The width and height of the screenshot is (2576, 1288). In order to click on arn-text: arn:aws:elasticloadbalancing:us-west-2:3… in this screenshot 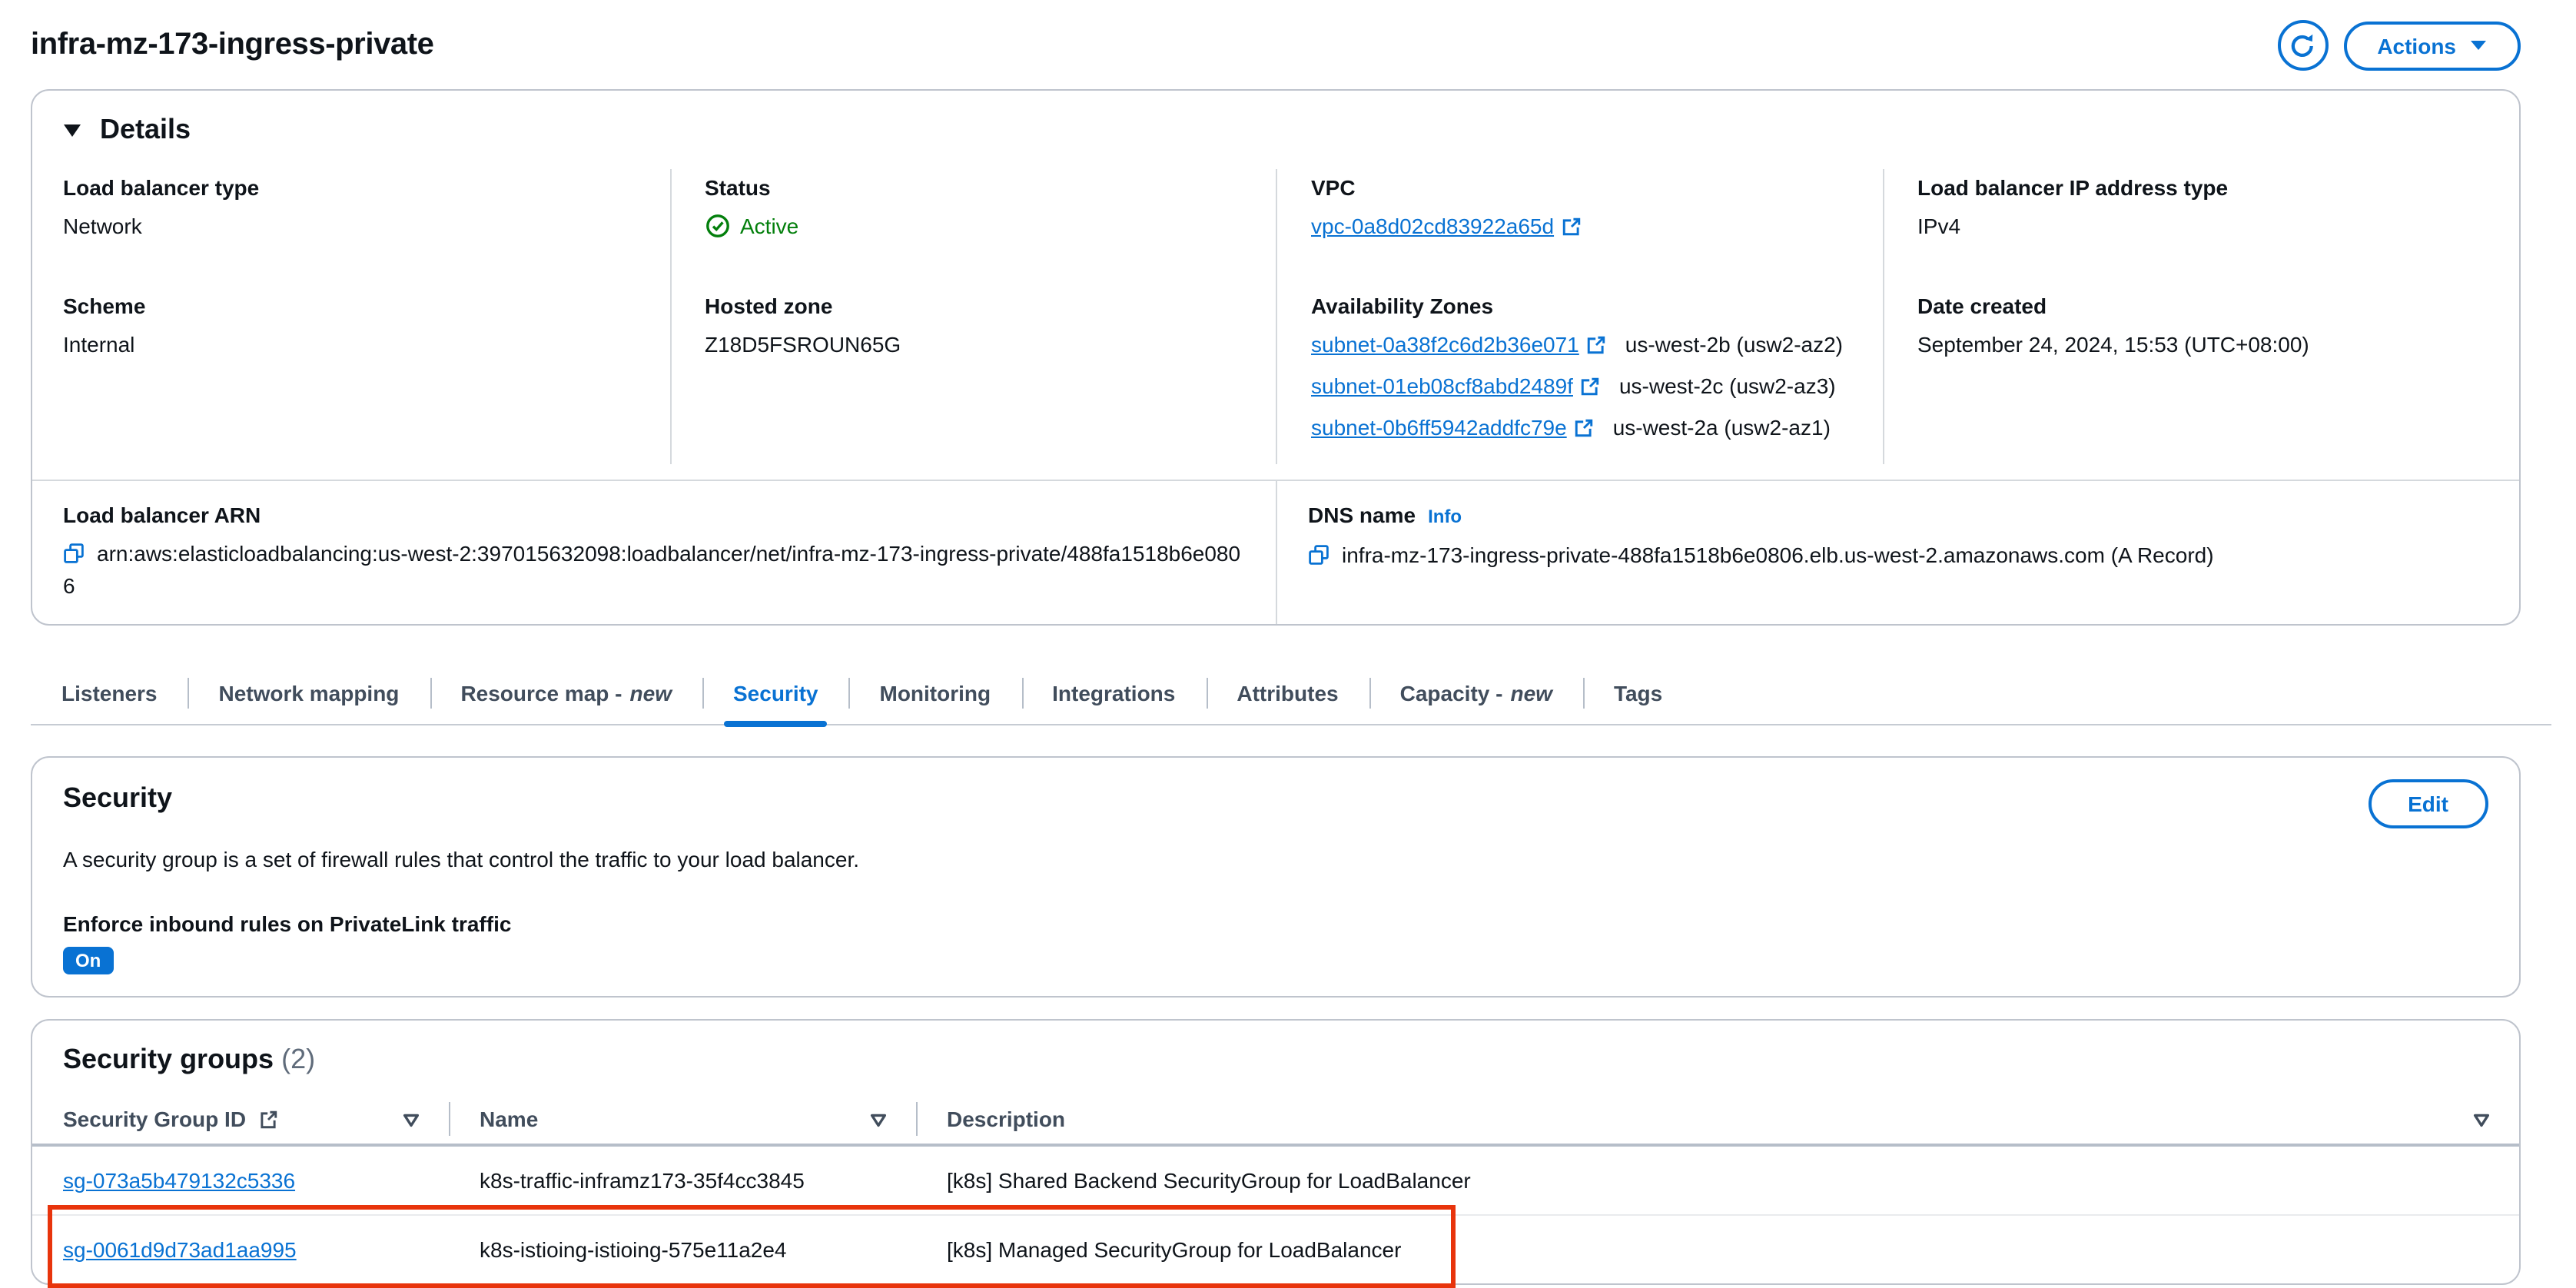, I will do `click(652, 569)`.